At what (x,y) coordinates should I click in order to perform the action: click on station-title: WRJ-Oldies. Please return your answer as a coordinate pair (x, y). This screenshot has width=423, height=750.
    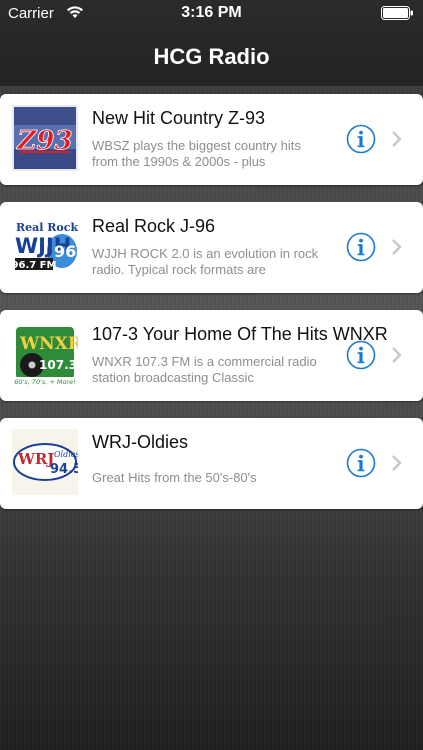
    Looking at the image, I should click on (140, 442).